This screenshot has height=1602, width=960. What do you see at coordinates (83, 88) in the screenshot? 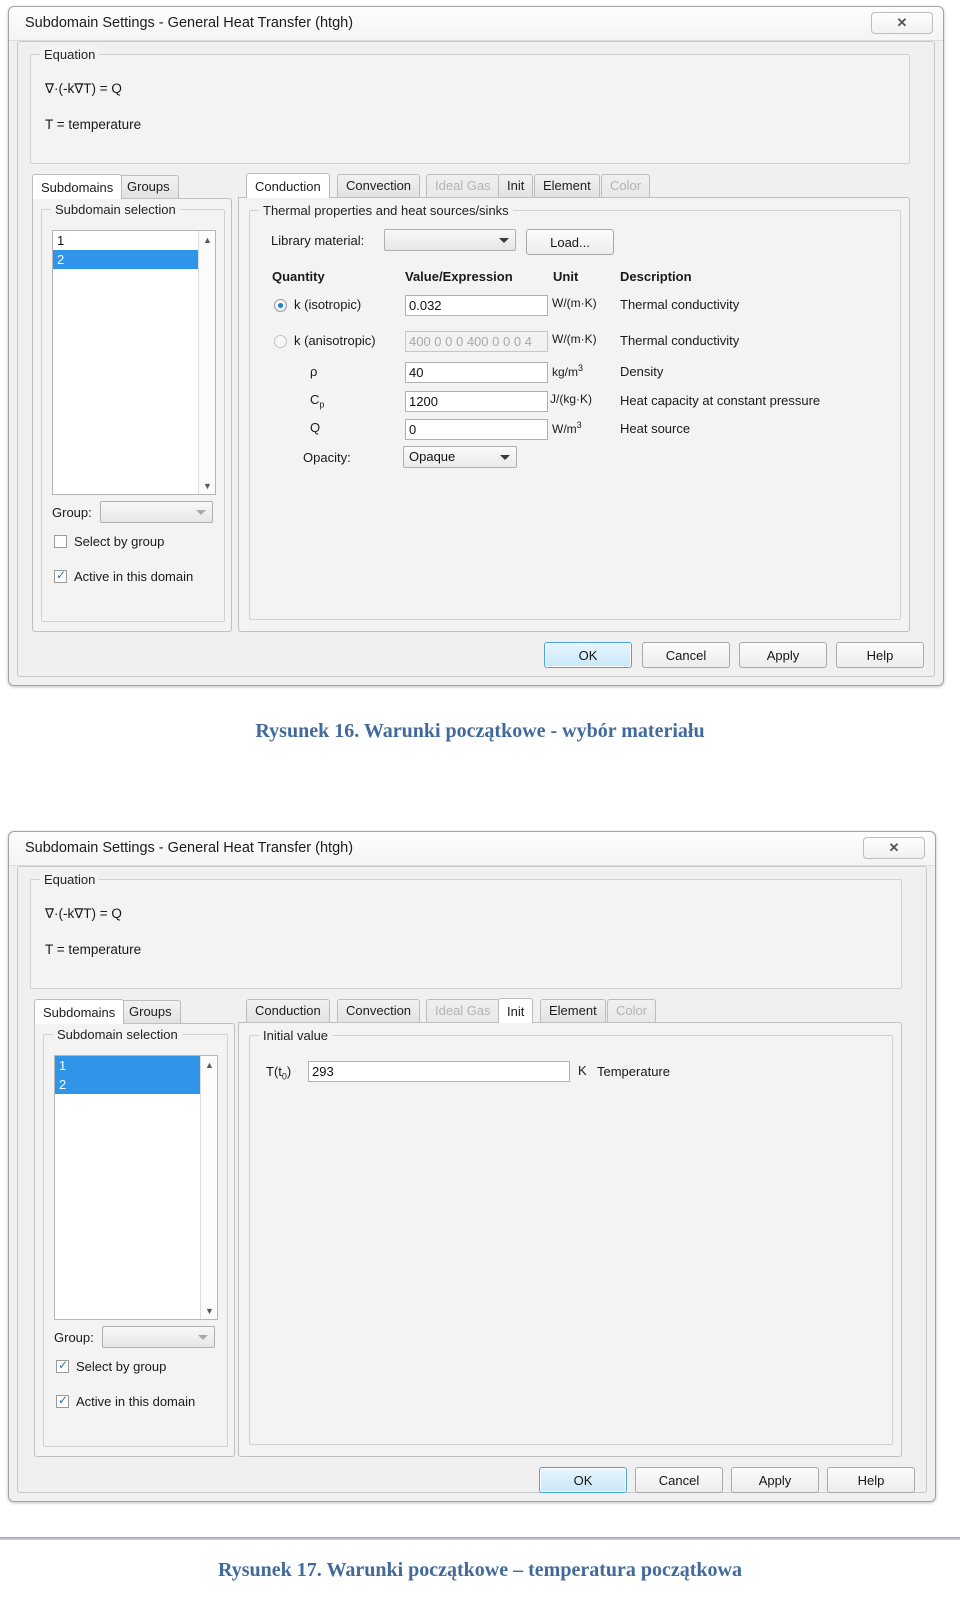
I see `dialog1-equation-line1: ∇·(-k∇T) = Q` at bounding box center [83, 88].